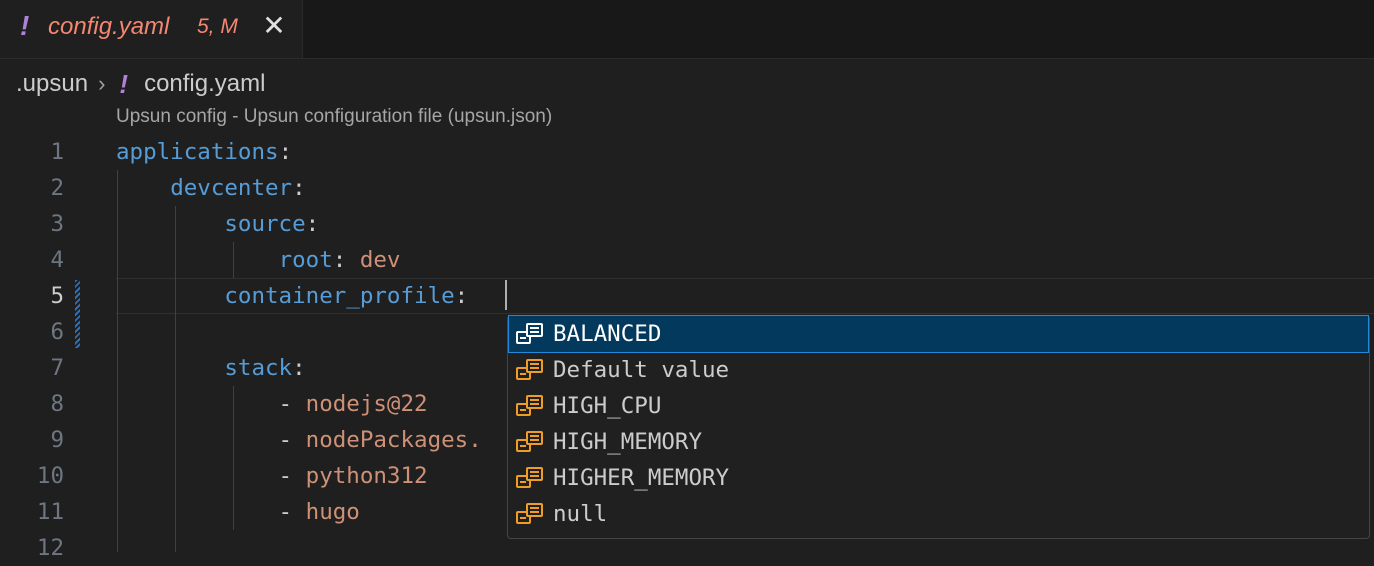 The width and height of the screenshot is (1374, 566). I want to click on line-content: container_profile:, so click(353, 296).